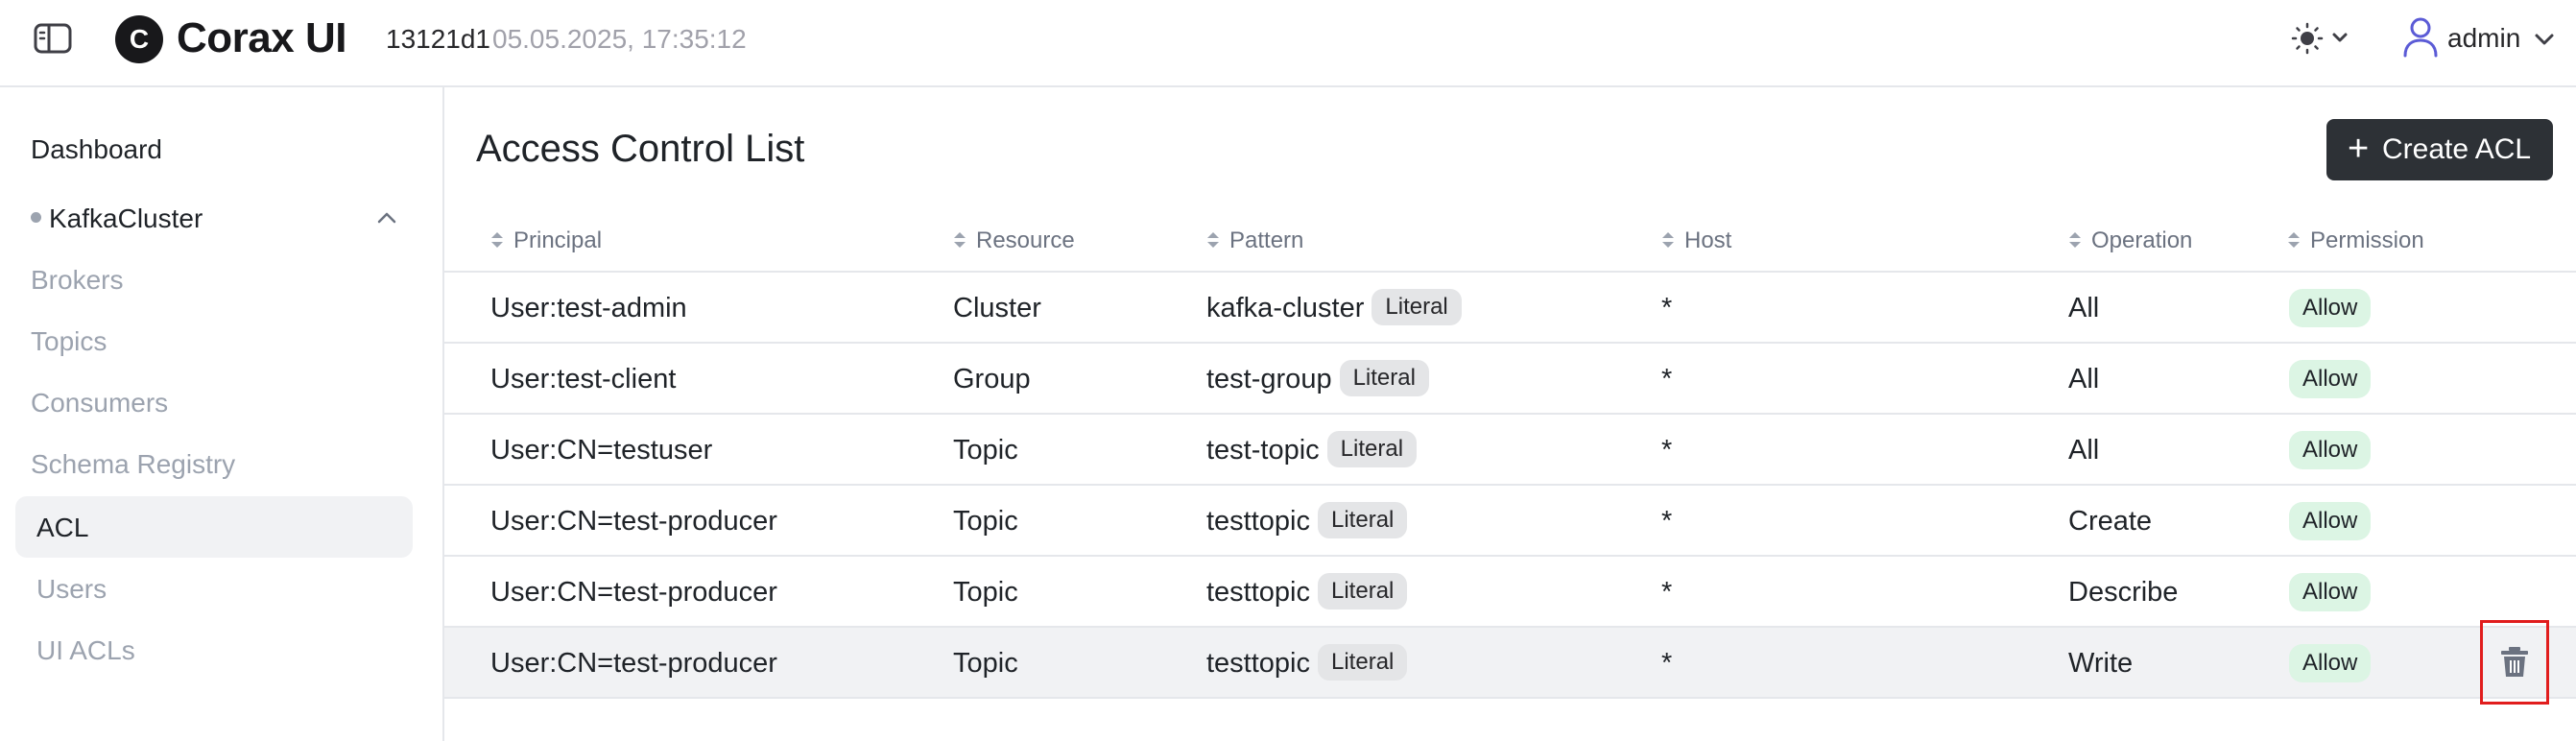  I want to click on trash-icon, so click(2514, 662).